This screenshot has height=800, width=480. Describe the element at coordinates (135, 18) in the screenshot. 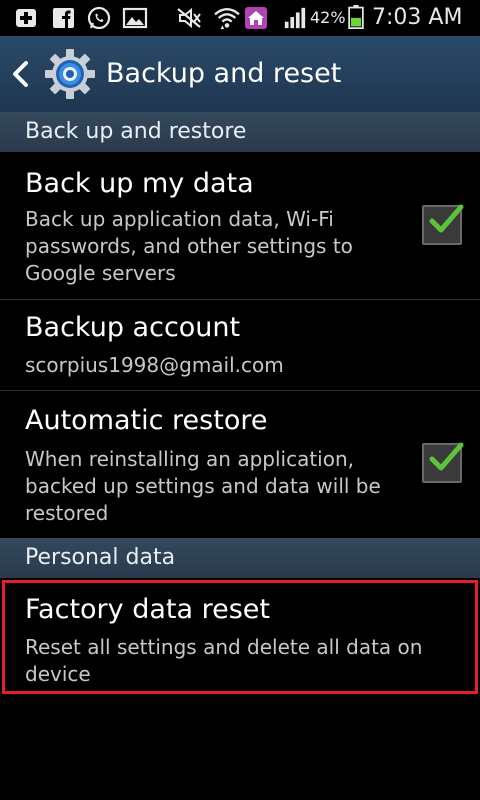

I see `image-icon` at that location.